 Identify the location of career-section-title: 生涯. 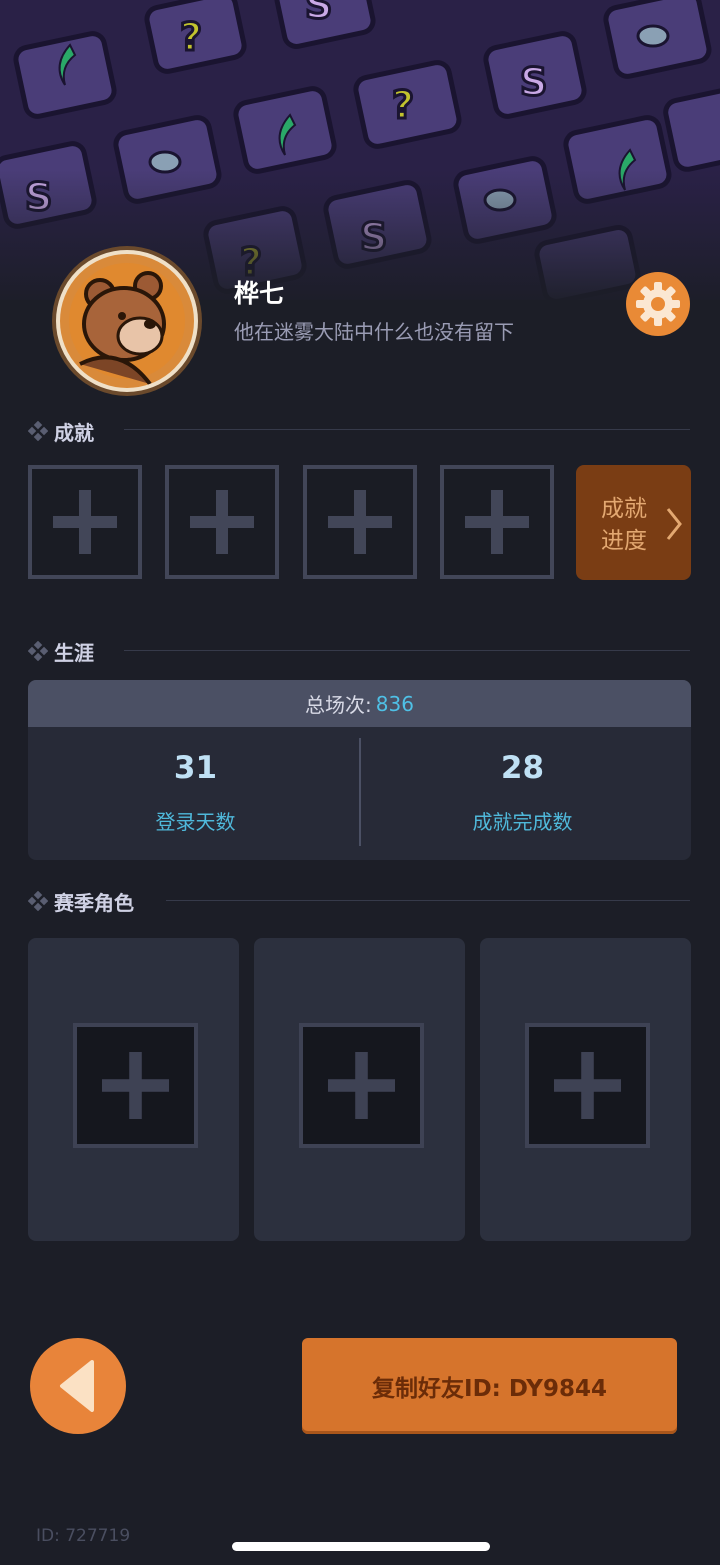
(61, 651).